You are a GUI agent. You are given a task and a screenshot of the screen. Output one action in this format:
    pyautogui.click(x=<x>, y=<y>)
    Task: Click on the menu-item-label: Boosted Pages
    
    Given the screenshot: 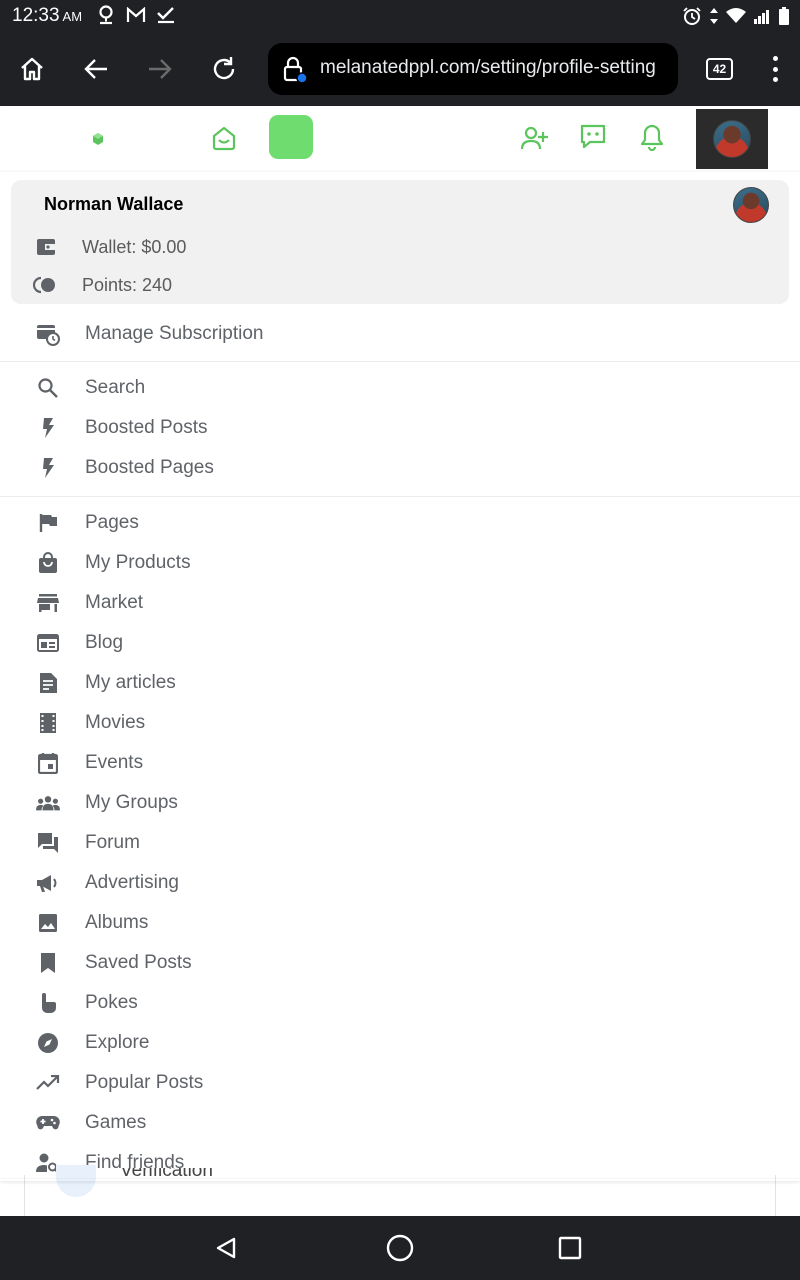 What is the action you would take?
    pyautogui.click(x=149, y=467)
    